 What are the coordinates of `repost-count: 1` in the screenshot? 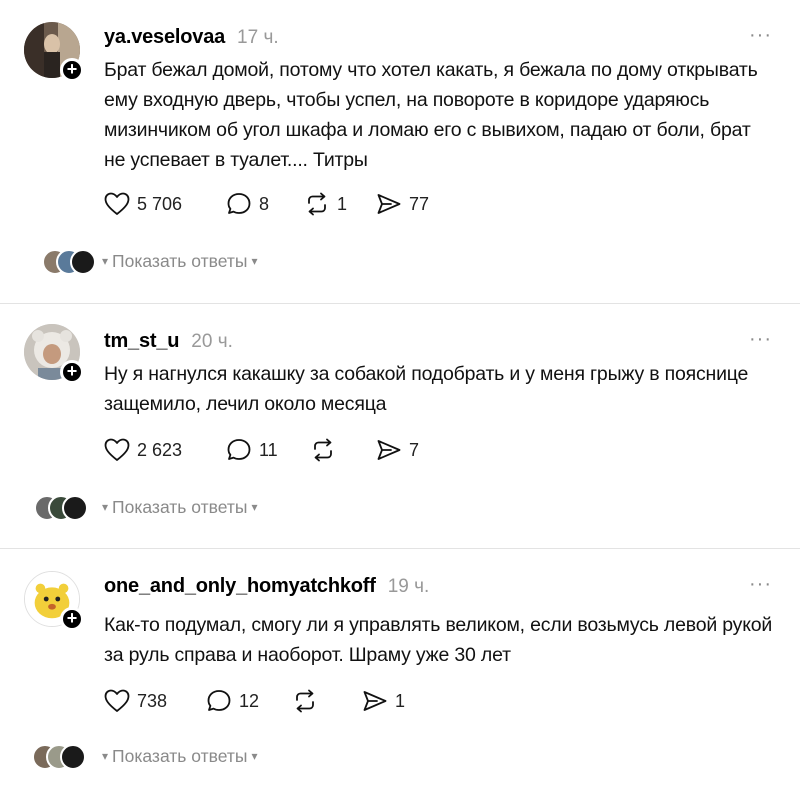 It's located at (342, 203).